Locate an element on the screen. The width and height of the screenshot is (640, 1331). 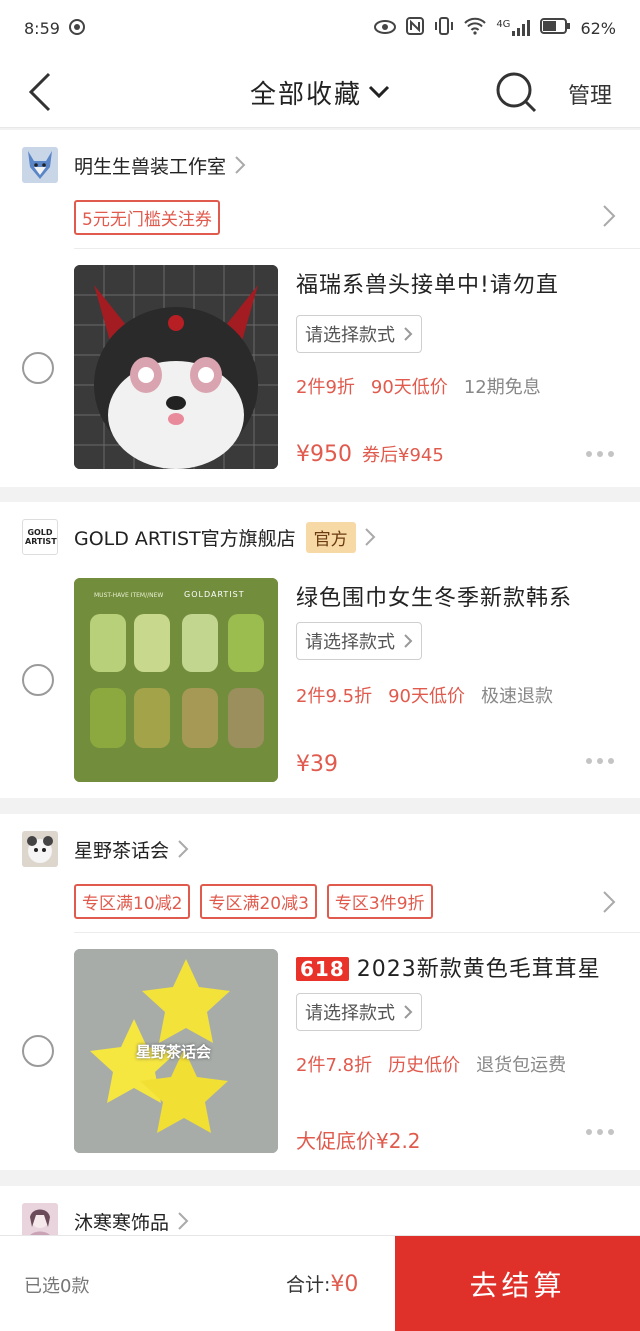
image-watermark: 星野茶话会 is located at coordinates (174, 1052).